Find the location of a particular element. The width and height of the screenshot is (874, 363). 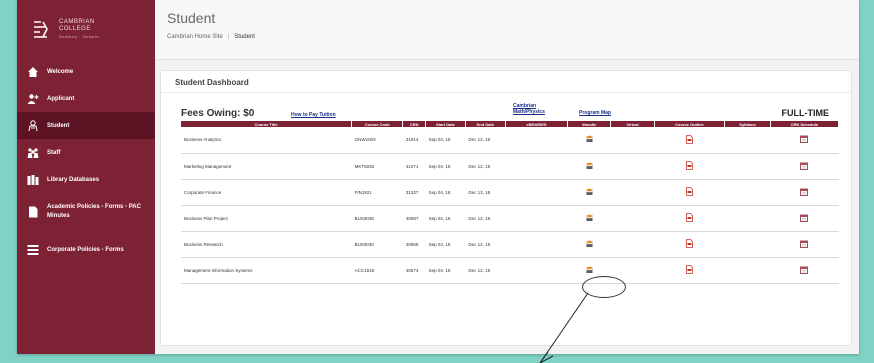

sidebar-item-welcome: Welcome is located at coordinates (86, 71).